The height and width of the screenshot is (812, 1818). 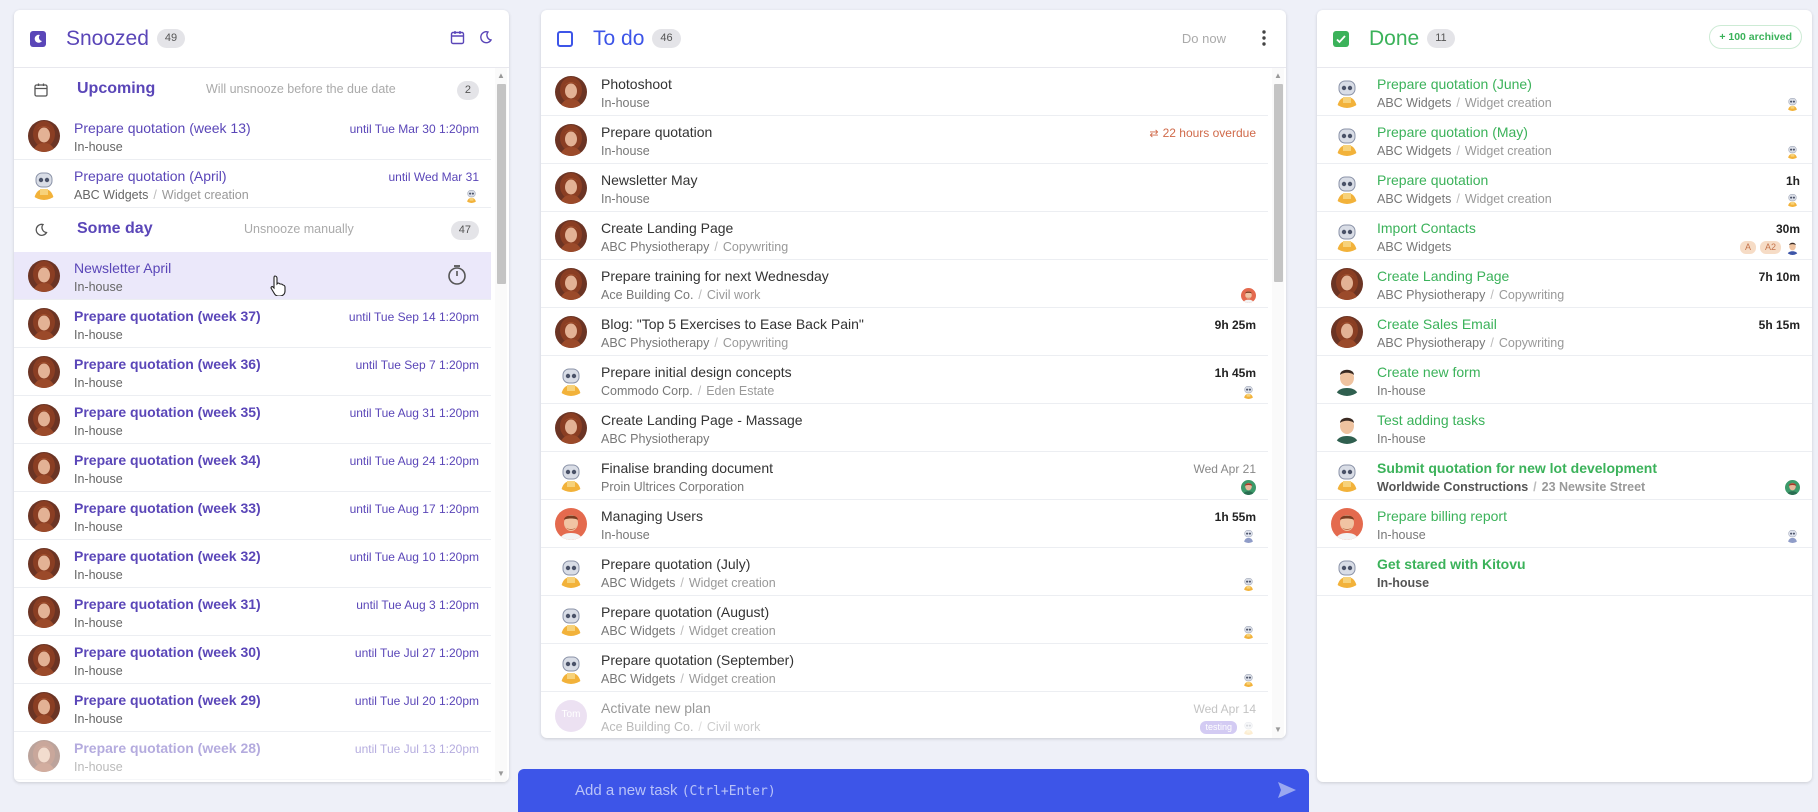 I want to click on task-title: Activate new plan, so click(x=656, y=708).